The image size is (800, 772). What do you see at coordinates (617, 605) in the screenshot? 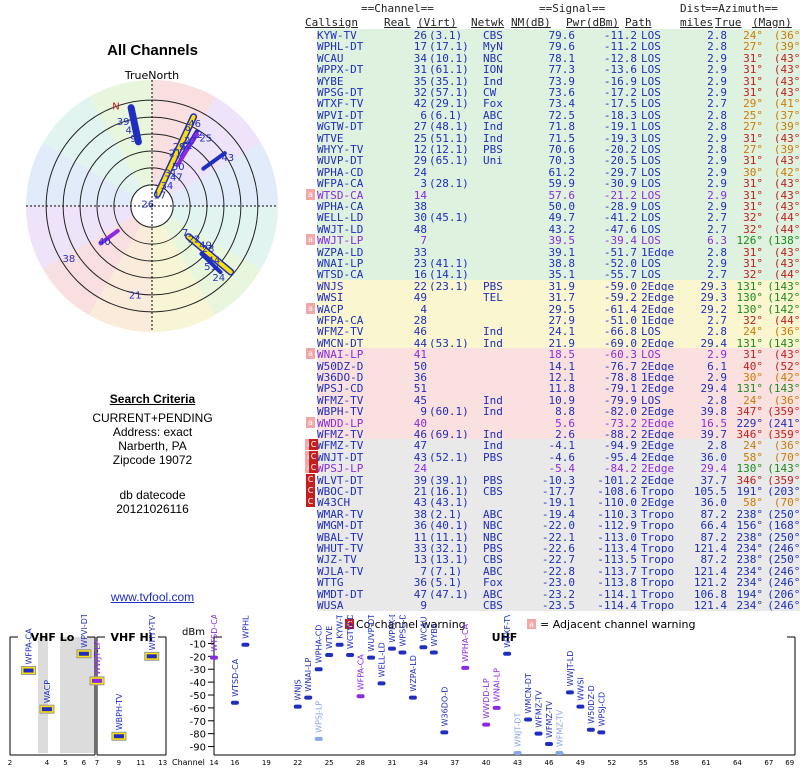
I see `cell-pwr: -114.4` at bounding box center [617, 605].